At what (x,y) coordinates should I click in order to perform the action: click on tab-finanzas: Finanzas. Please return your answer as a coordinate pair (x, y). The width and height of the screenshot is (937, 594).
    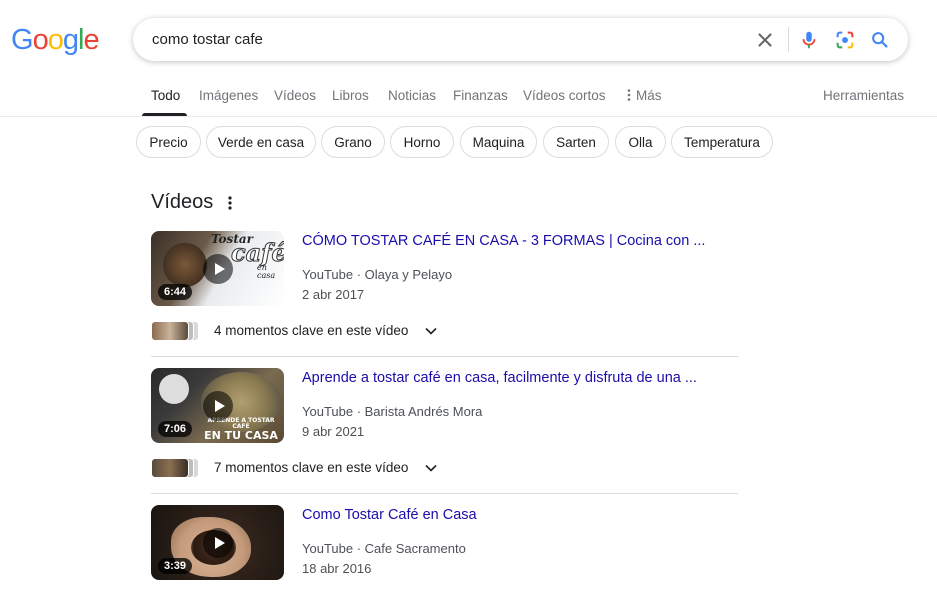
    Looking at the image, I should click on (480, 95).